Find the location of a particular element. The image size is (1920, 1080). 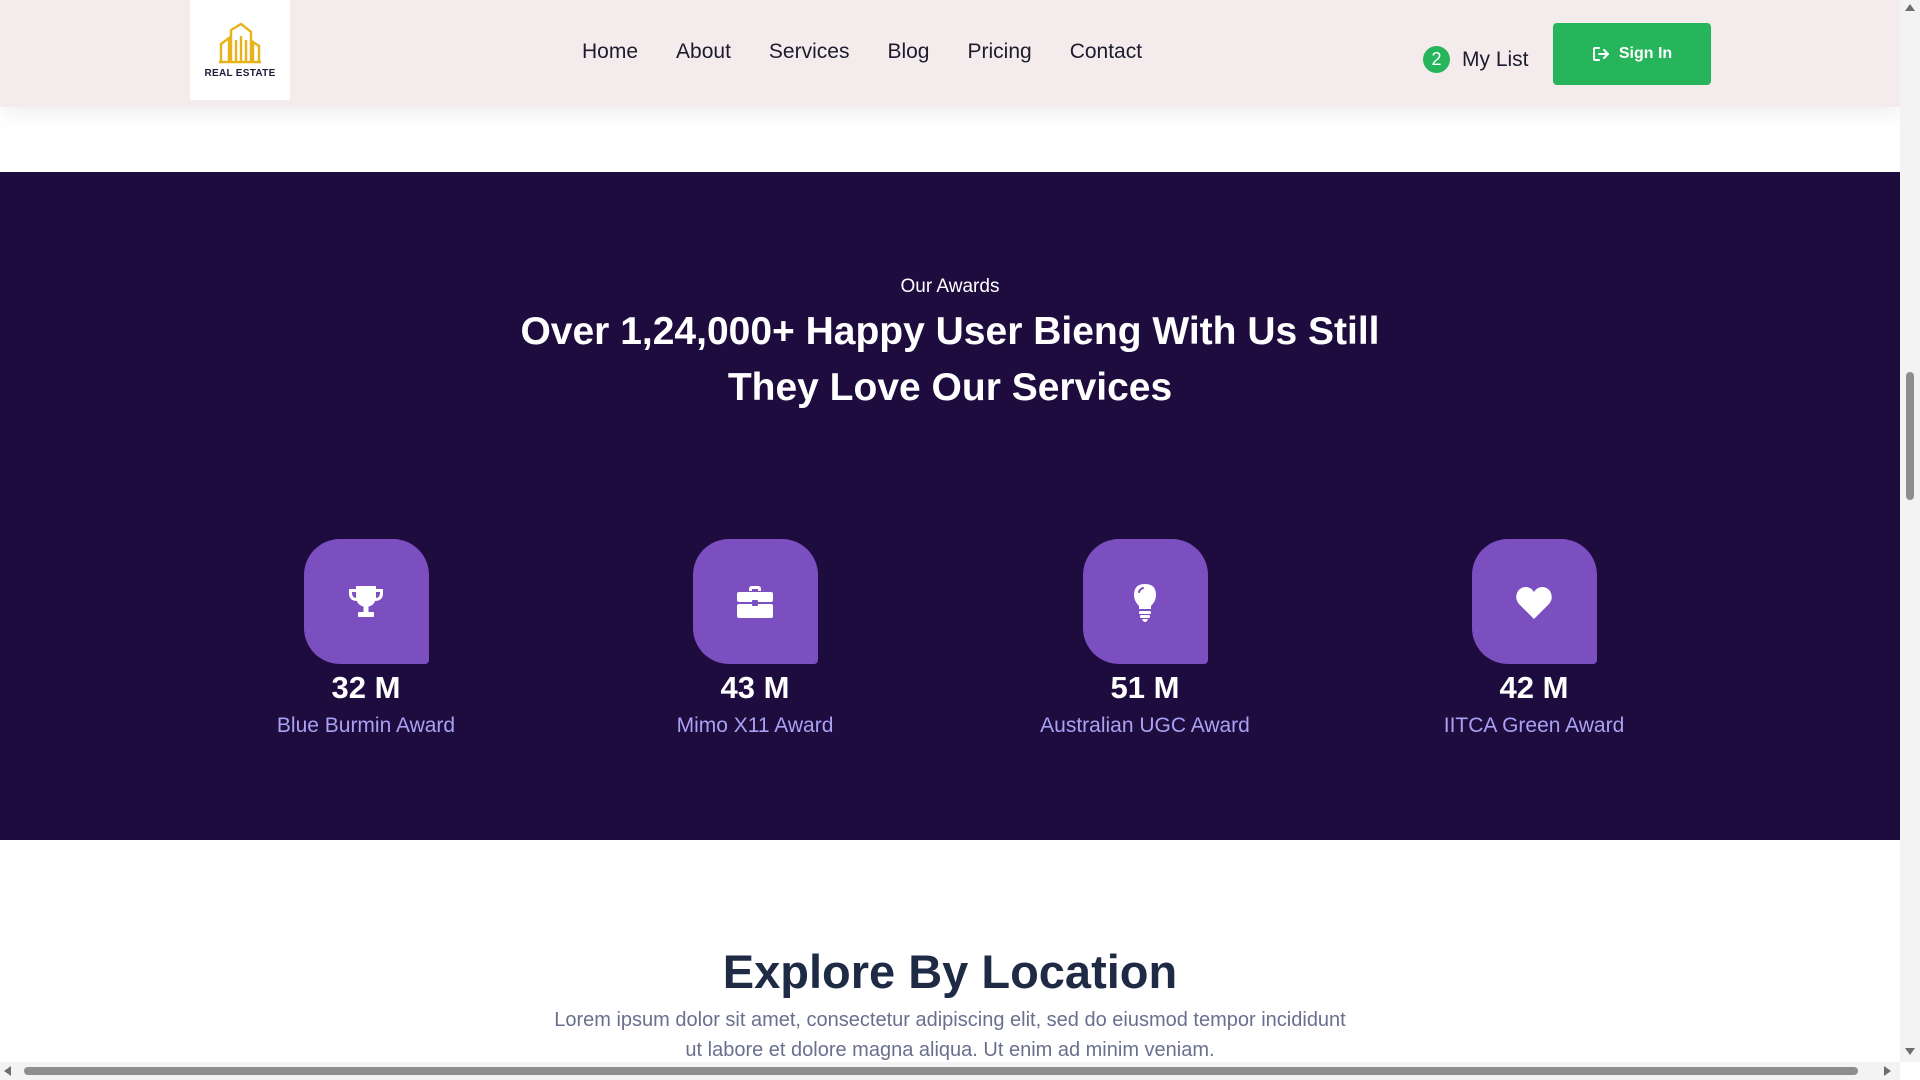

horizontal-scrollbar is located at coordinates (950, 1071).